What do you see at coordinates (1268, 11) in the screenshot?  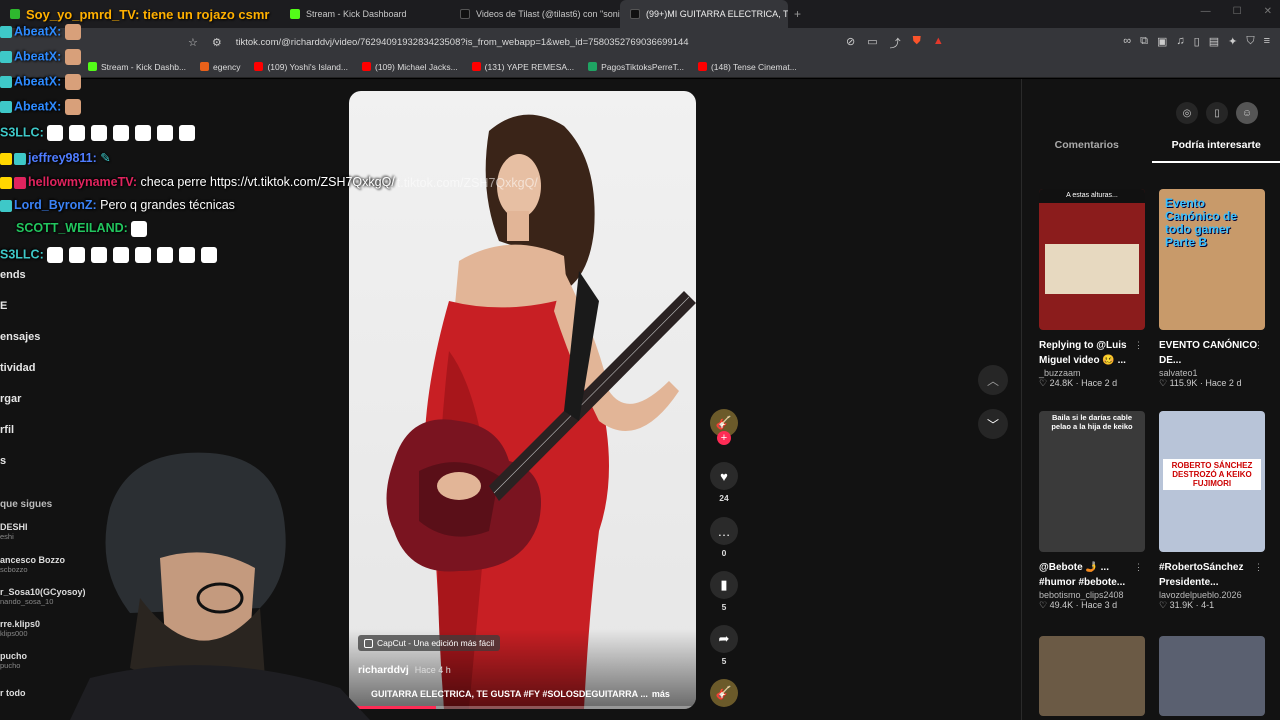 I see `close-window-icon: ✕` at bounding box center [1268, 11].